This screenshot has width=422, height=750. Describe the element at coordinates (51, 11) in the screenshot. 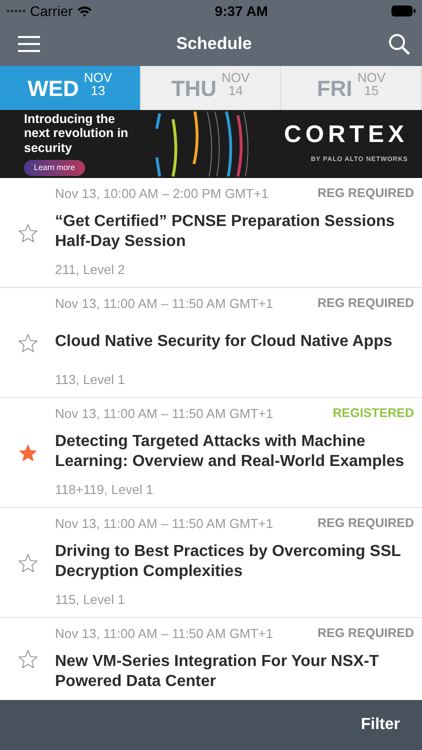

I see `carrier-name: Carrier` at that location.